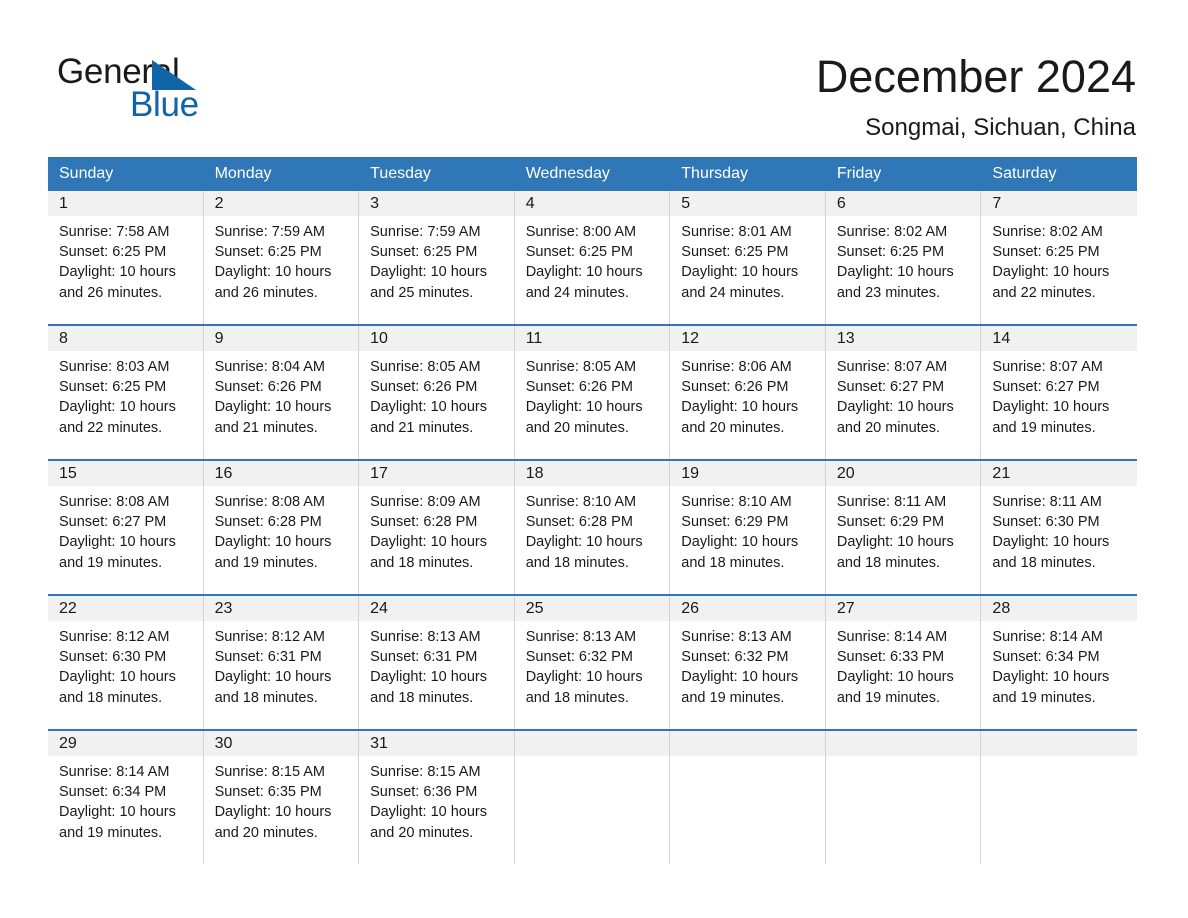 This screenshot has width=1188, height=918. I want to click on sunrise-text: Sunrise: 8:03 AM, so click(114, 367).